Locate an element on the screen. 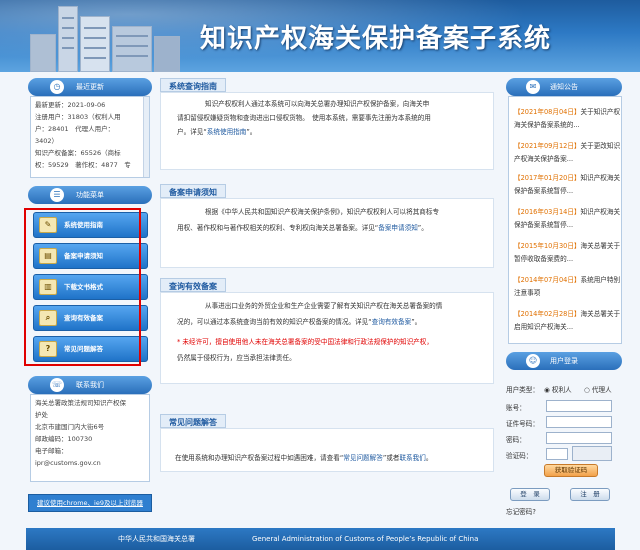 The height and width of the screenshot is (550, 640). footer-cn: 中华人民共和国海关总署 is located at coordinates (156, 539).